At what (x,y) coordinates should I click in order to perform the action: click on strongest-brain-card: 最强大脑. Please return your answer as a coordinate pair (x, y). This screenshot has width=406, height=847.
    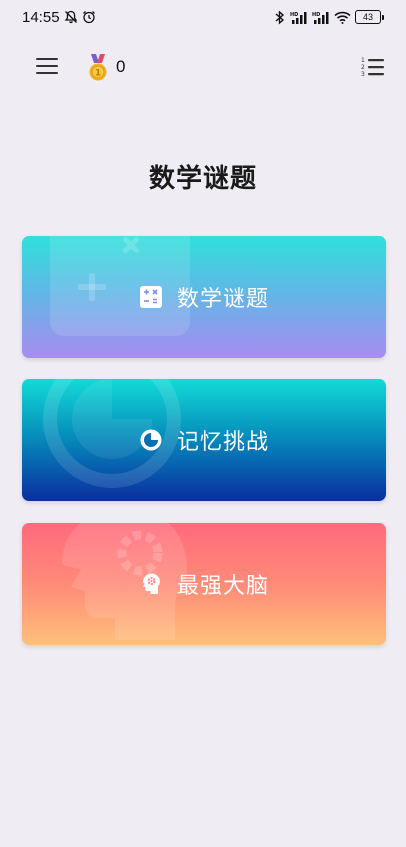
    Looking at the image, I should click on (204, 584).